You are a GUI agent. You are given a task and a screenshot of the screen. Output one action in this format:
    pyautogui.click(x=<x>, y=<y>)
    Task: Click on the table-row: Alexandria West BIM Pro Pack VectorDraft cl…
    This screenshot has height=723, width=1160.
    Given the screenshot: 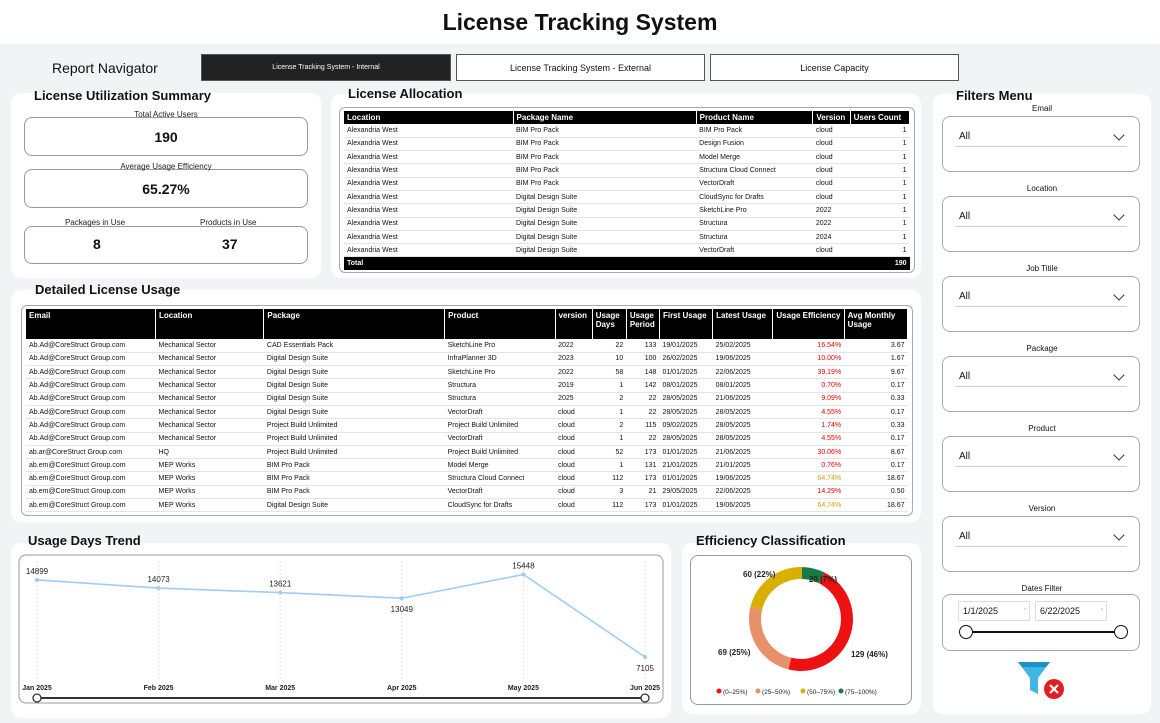 What is the action you would take?
    pyautogui.click(x=627, y=184)
    